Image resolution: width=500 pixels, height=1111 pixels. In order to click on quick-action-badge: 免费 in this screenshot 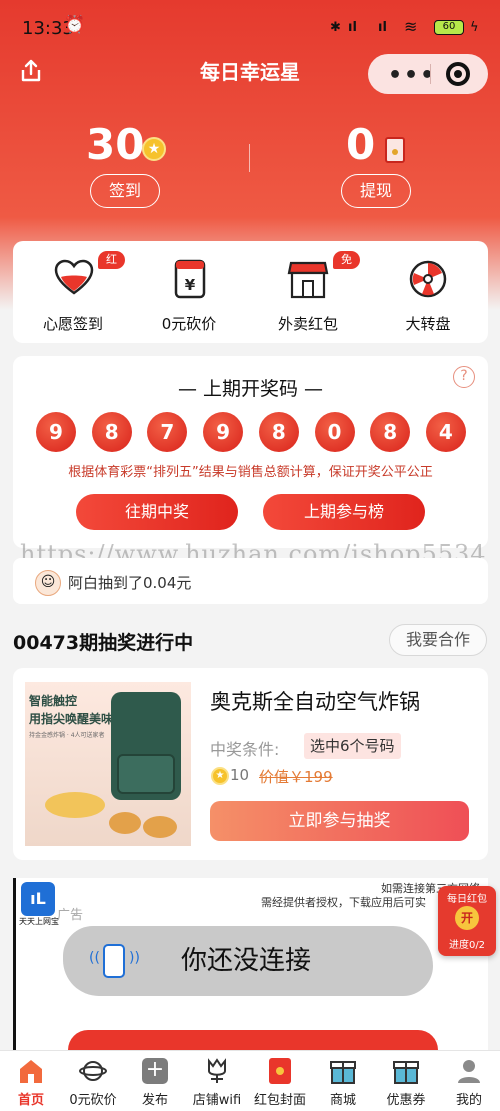, I will do `click(346, 266)`.